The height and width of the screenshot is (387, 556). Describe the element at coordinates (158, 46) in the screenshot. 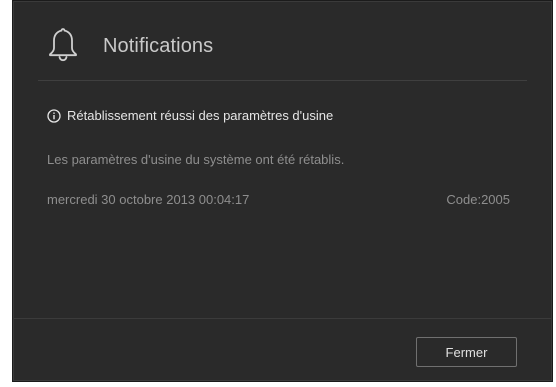

I see `dialog-title: Notifications` at that location.